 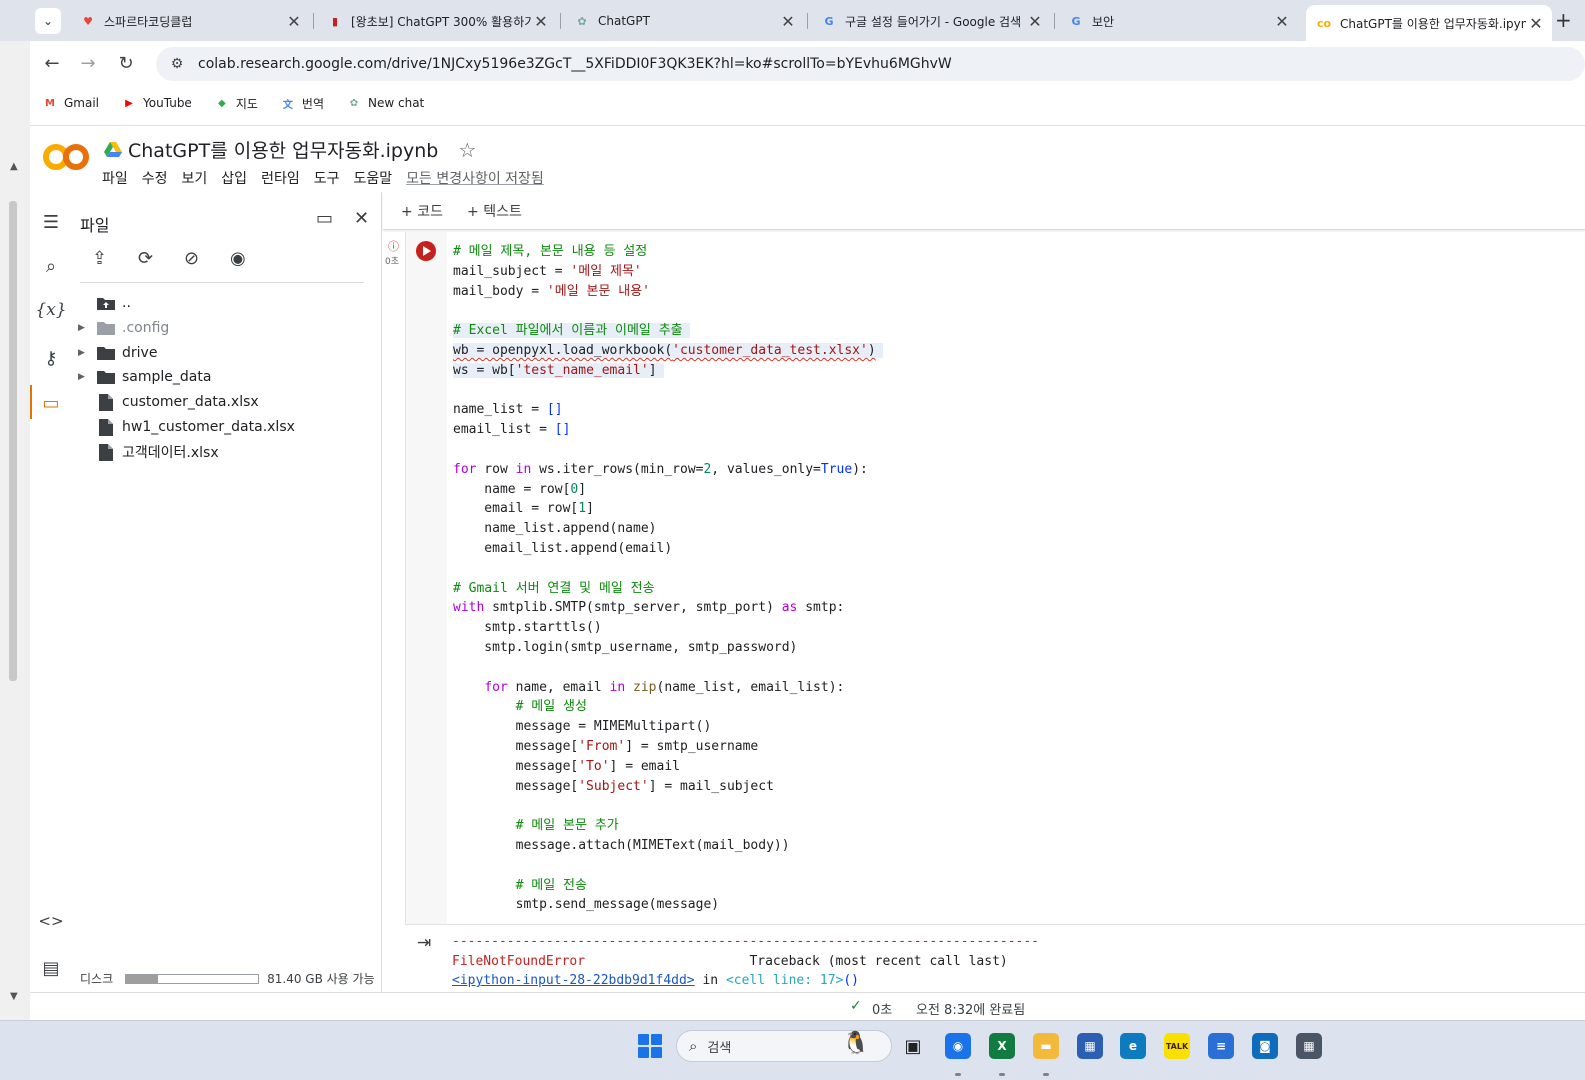 What do you see at coordinates (668, 747) in the screenshot?
I see `code-line: message['From'] = smtp_username` at bounding box center [668, 747].